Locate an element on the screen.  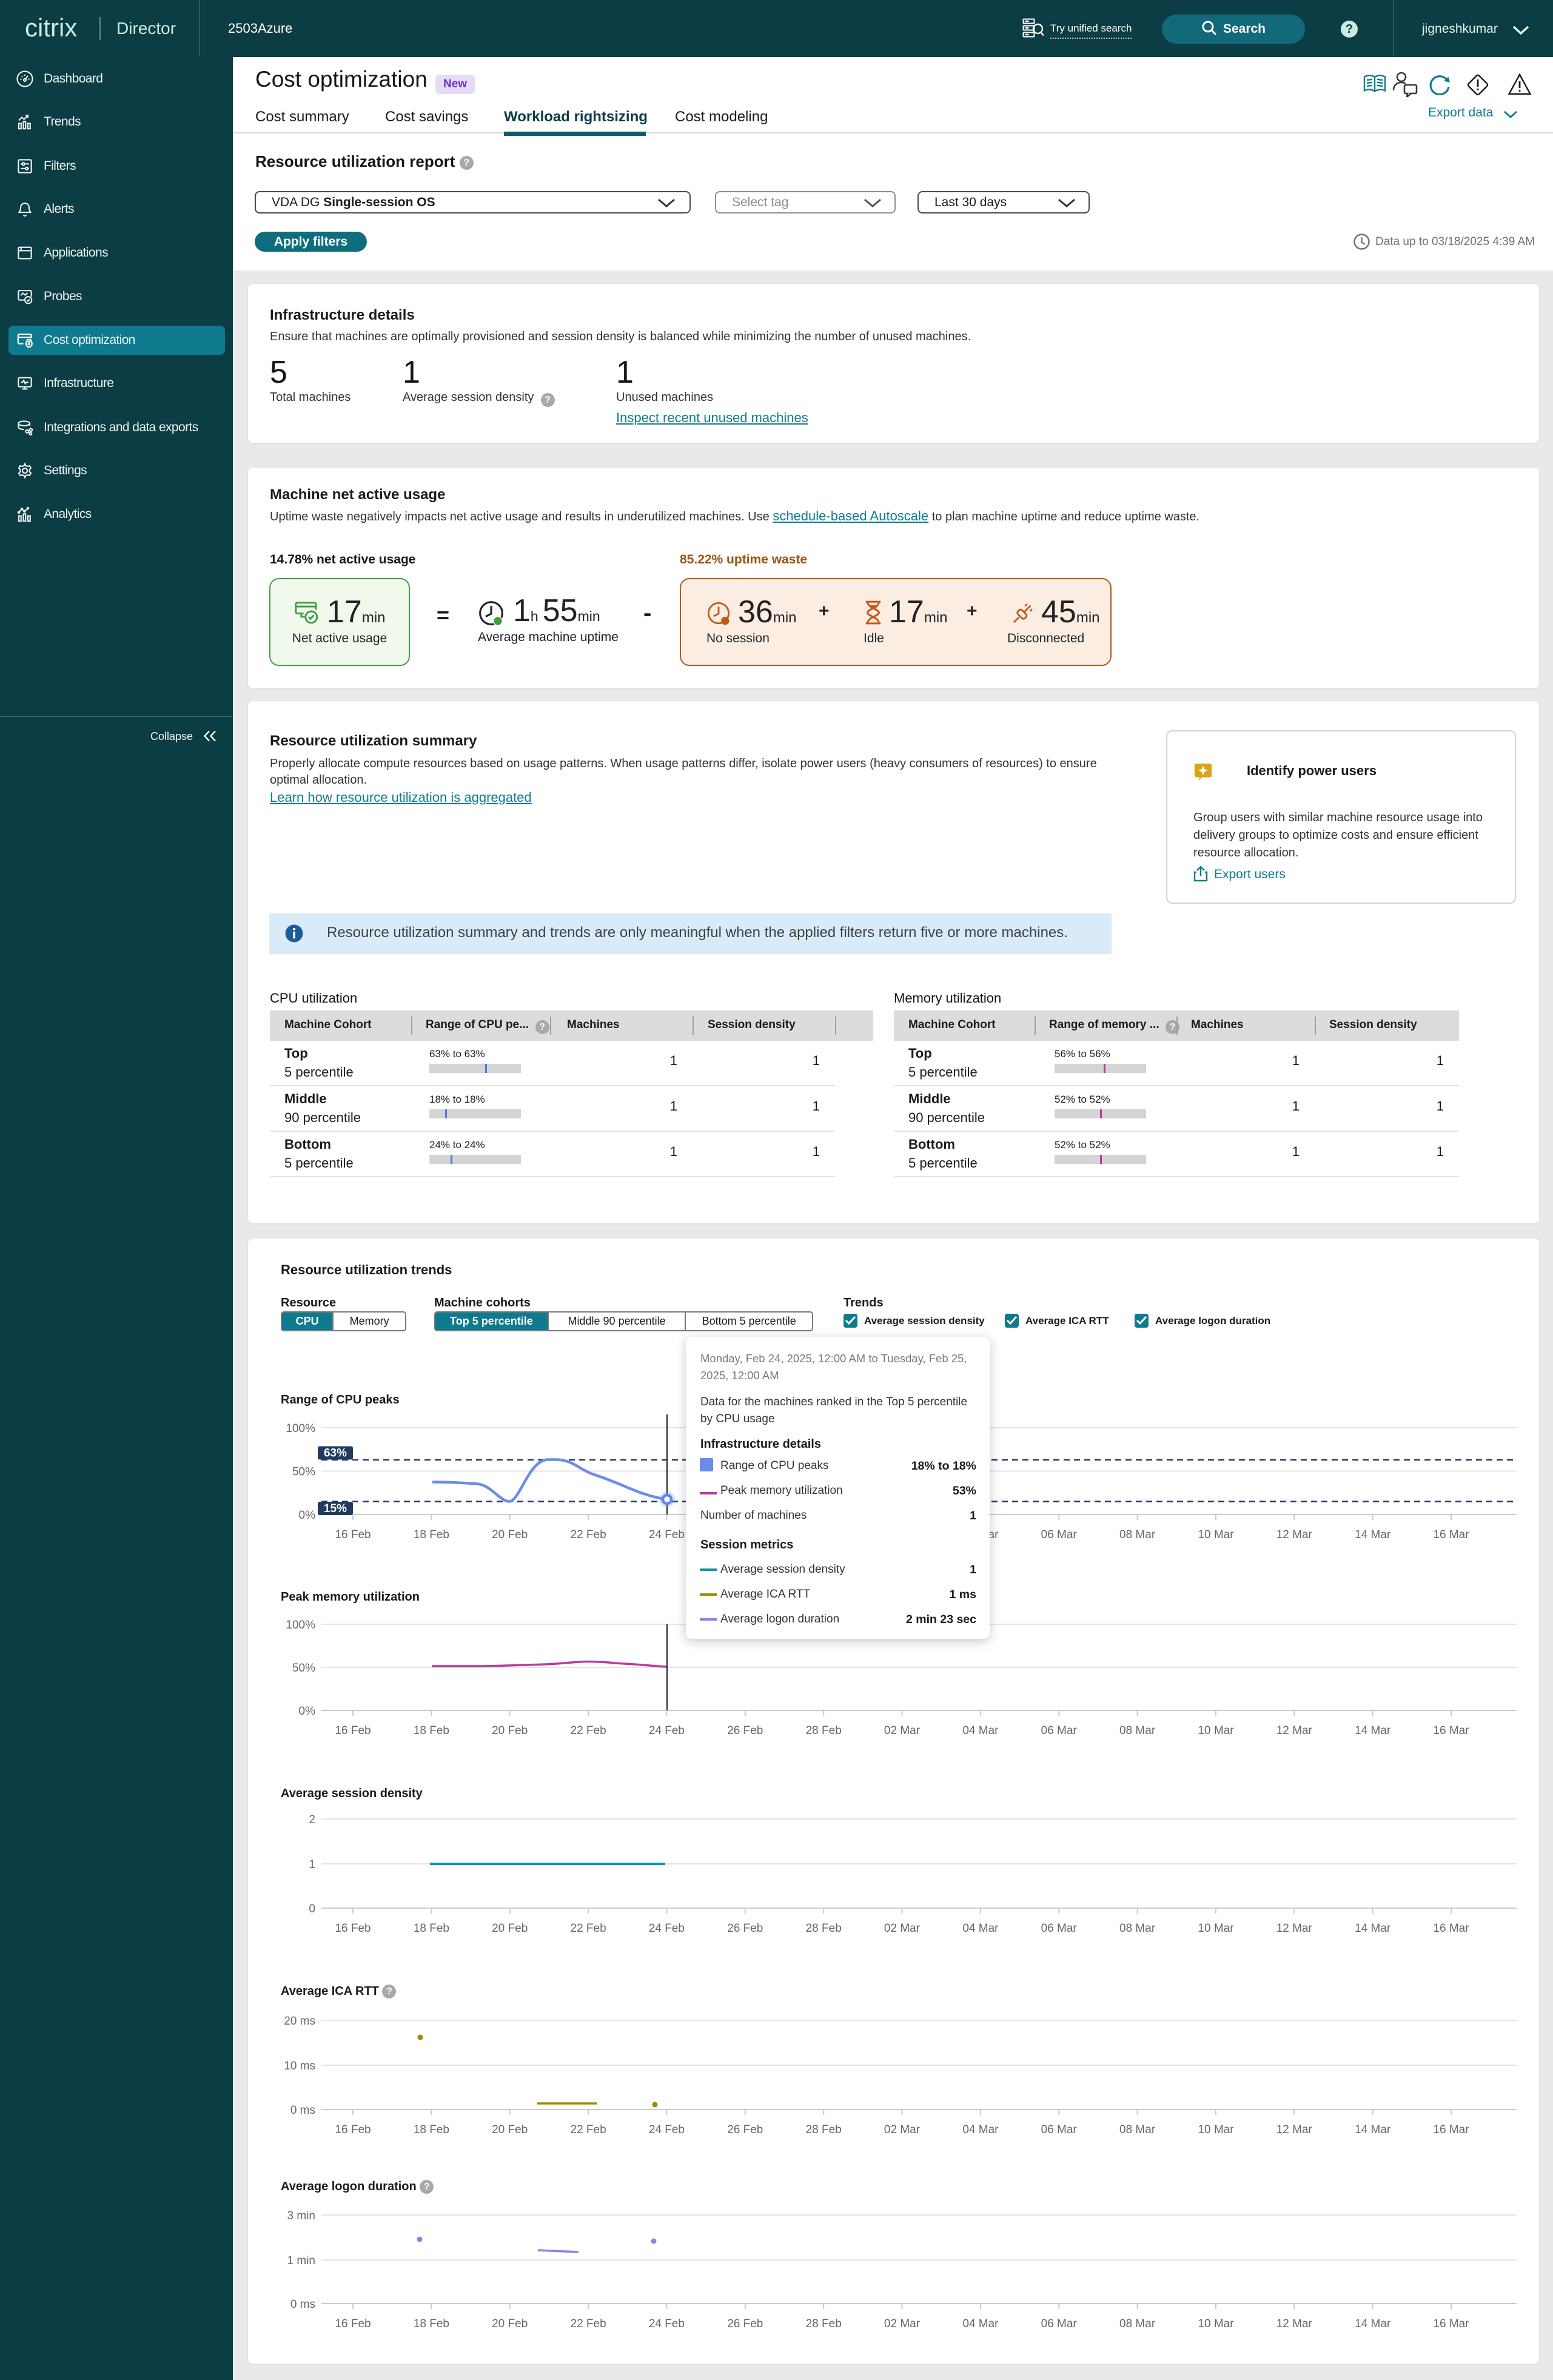
svg-text: 10 ms is located at coordinates (299, 2066).